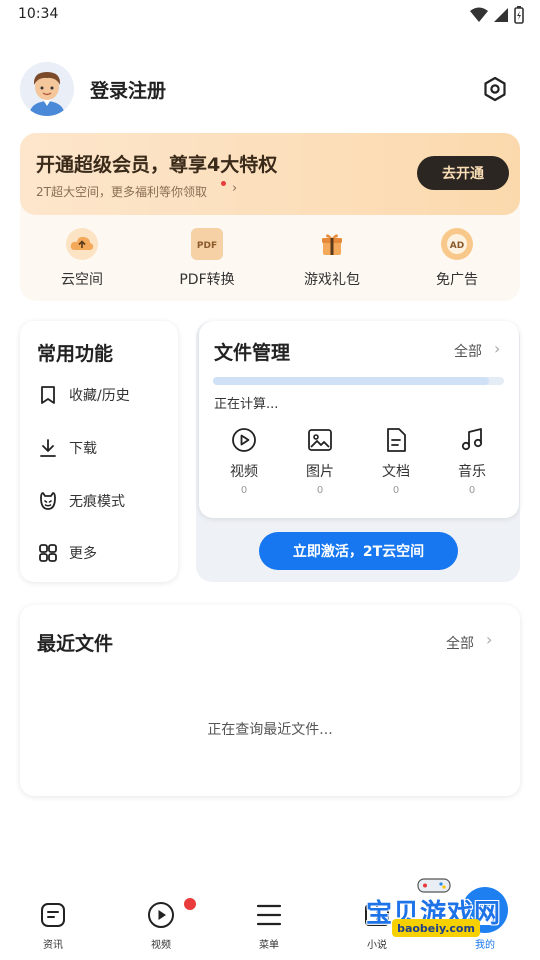 This screenshot has width=540, height=960. Describe the element at coordinates (99, 396) in the screenshot. I see `fn-label: 收藏/历史` at that location.